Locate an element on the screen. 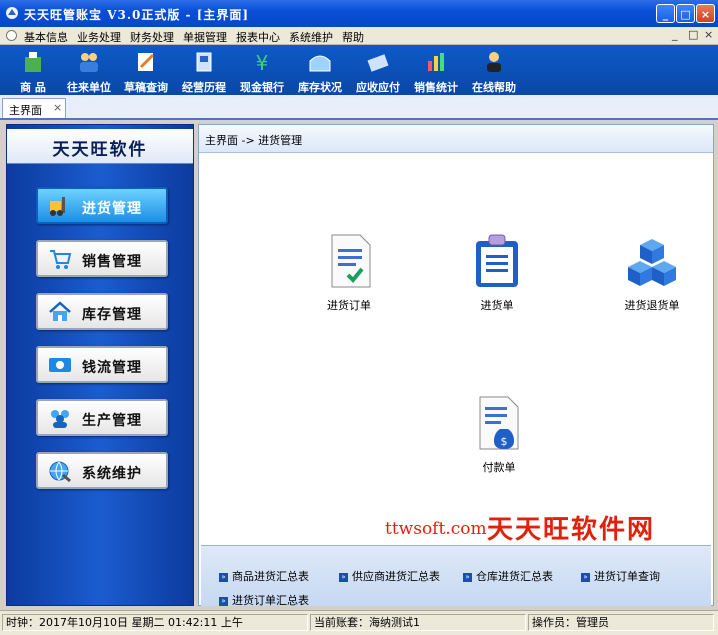 The height and width of the screenshot is (635, 718). report-link-product-purchase-summary: » 商品进货汇总表 is located at coordinates (264, 576).